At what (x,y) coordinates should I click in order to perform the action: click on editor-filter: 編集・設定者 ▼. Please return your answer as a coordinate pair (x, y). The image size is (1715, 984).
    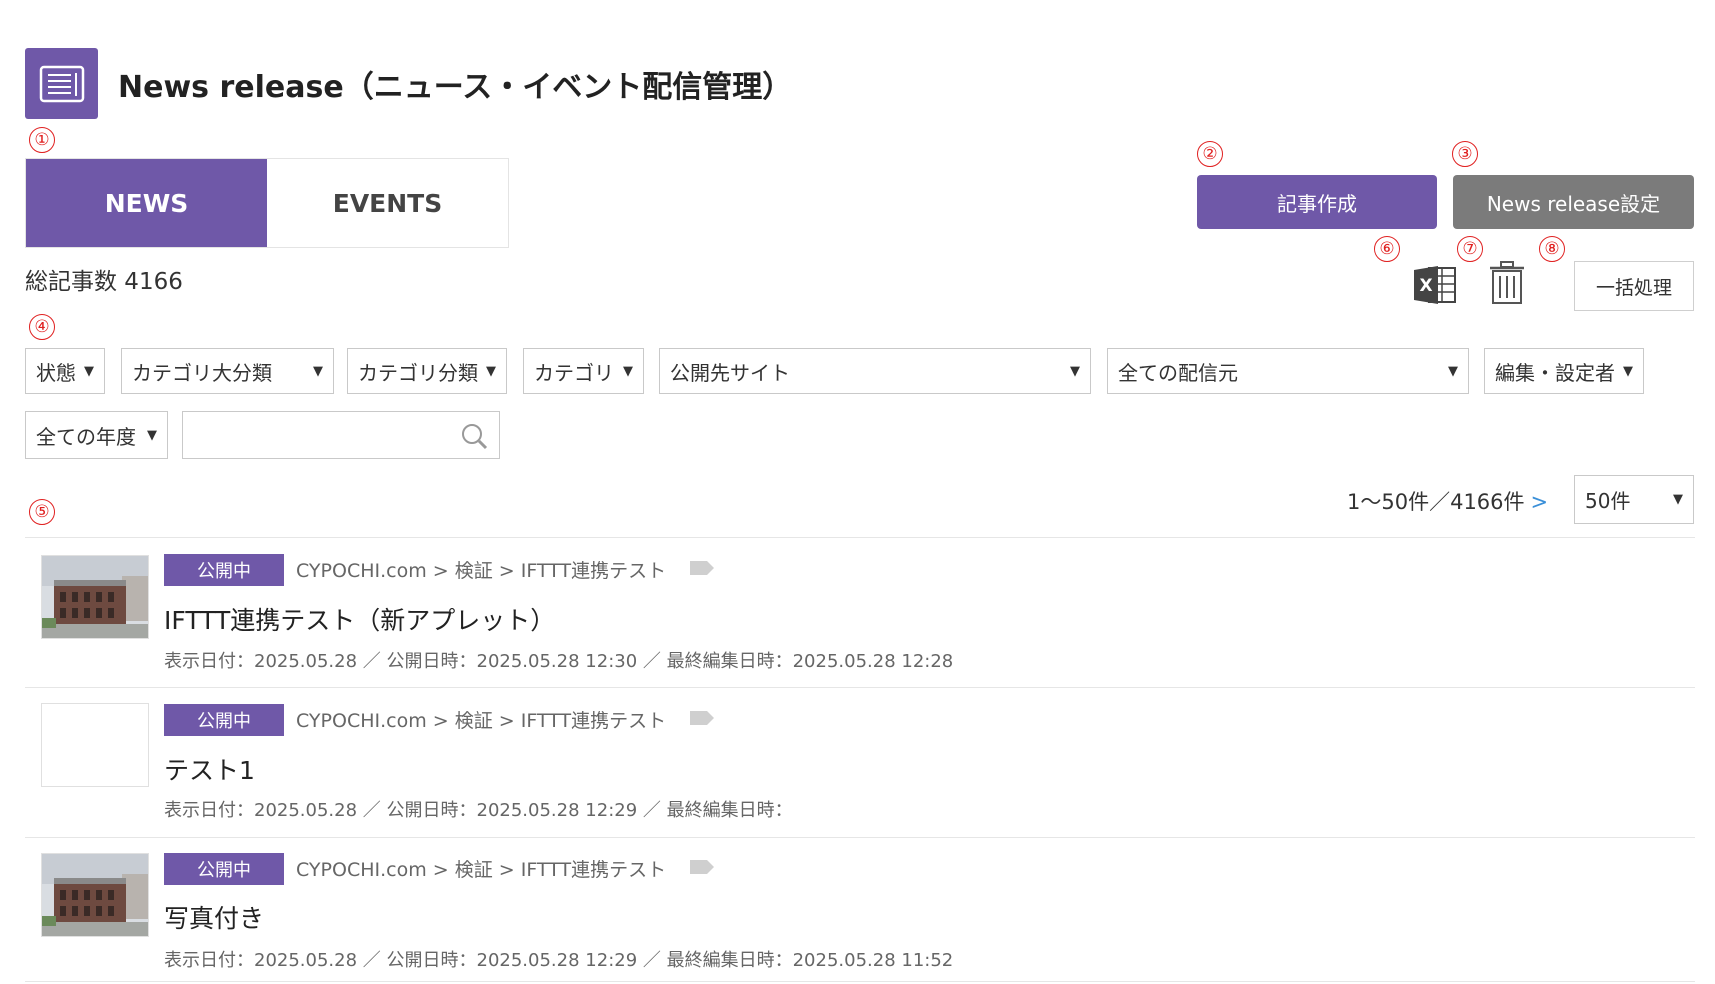
    Looking at the image, I should click on (1564, 371).